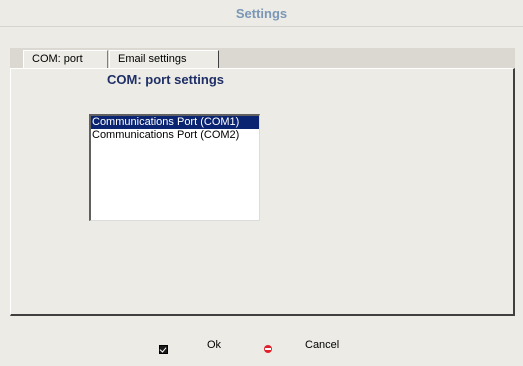 This screenshot has width=523, height=366. Describe the element at coordinates (262, 60) in the screenshot. I see `tab-bar: COM: port Email settings` at that location.